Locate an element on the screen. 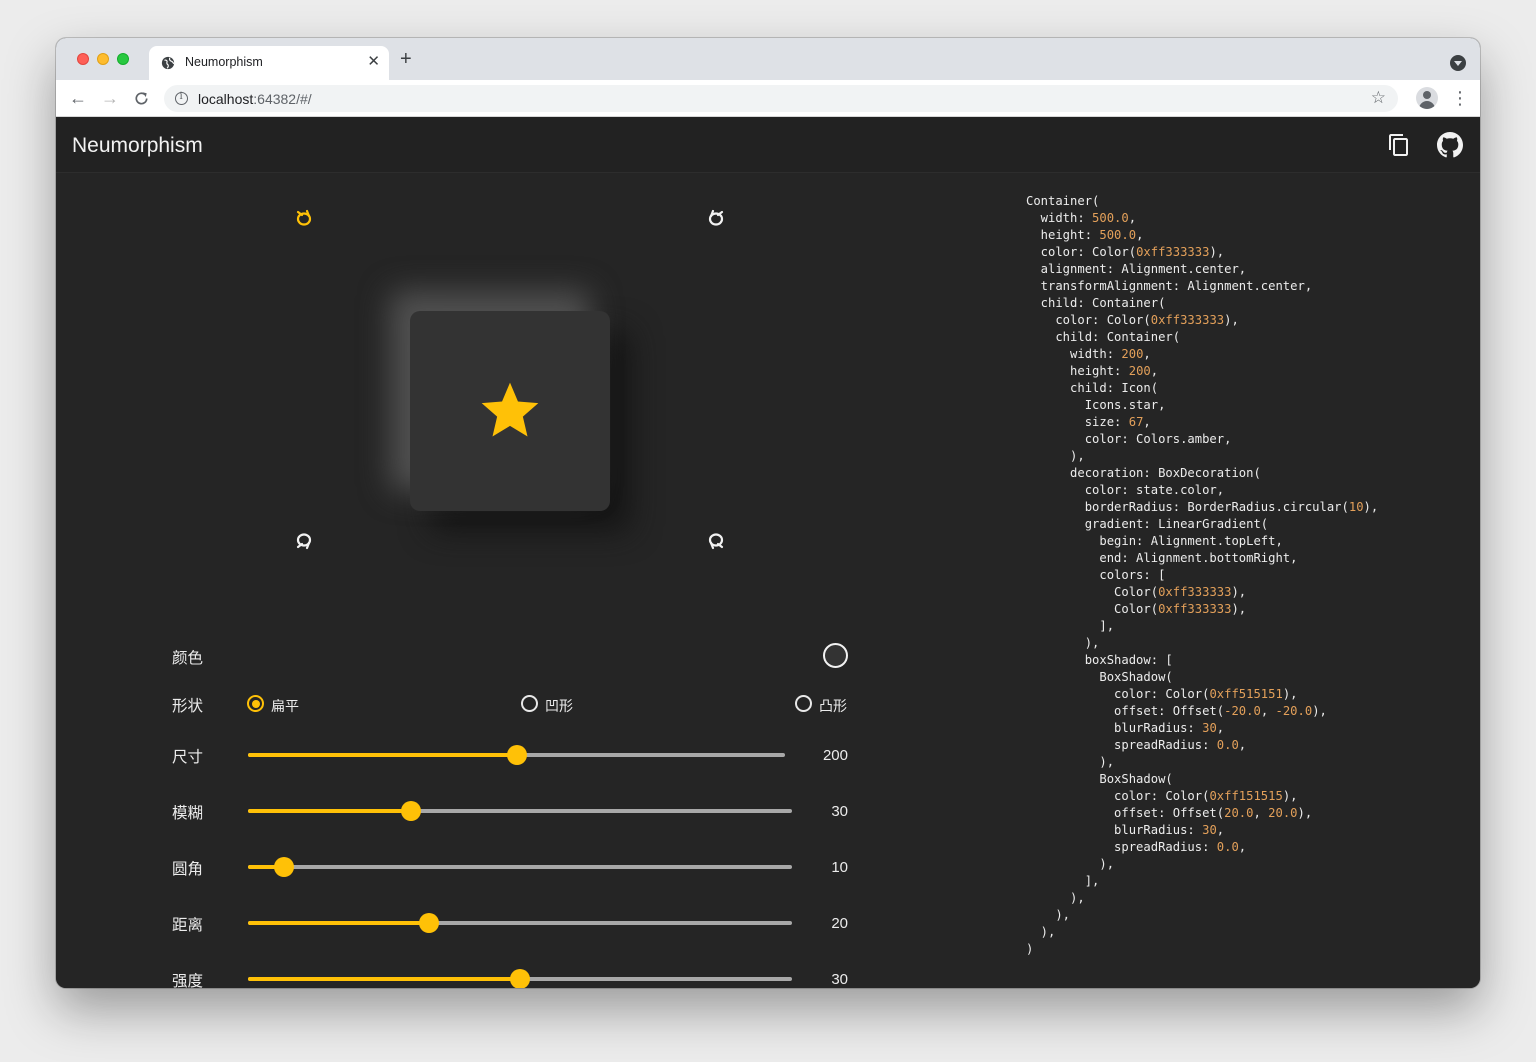 This screenshot has height=1062, width=1536. distance-slider is located at coordinates (520, 923).